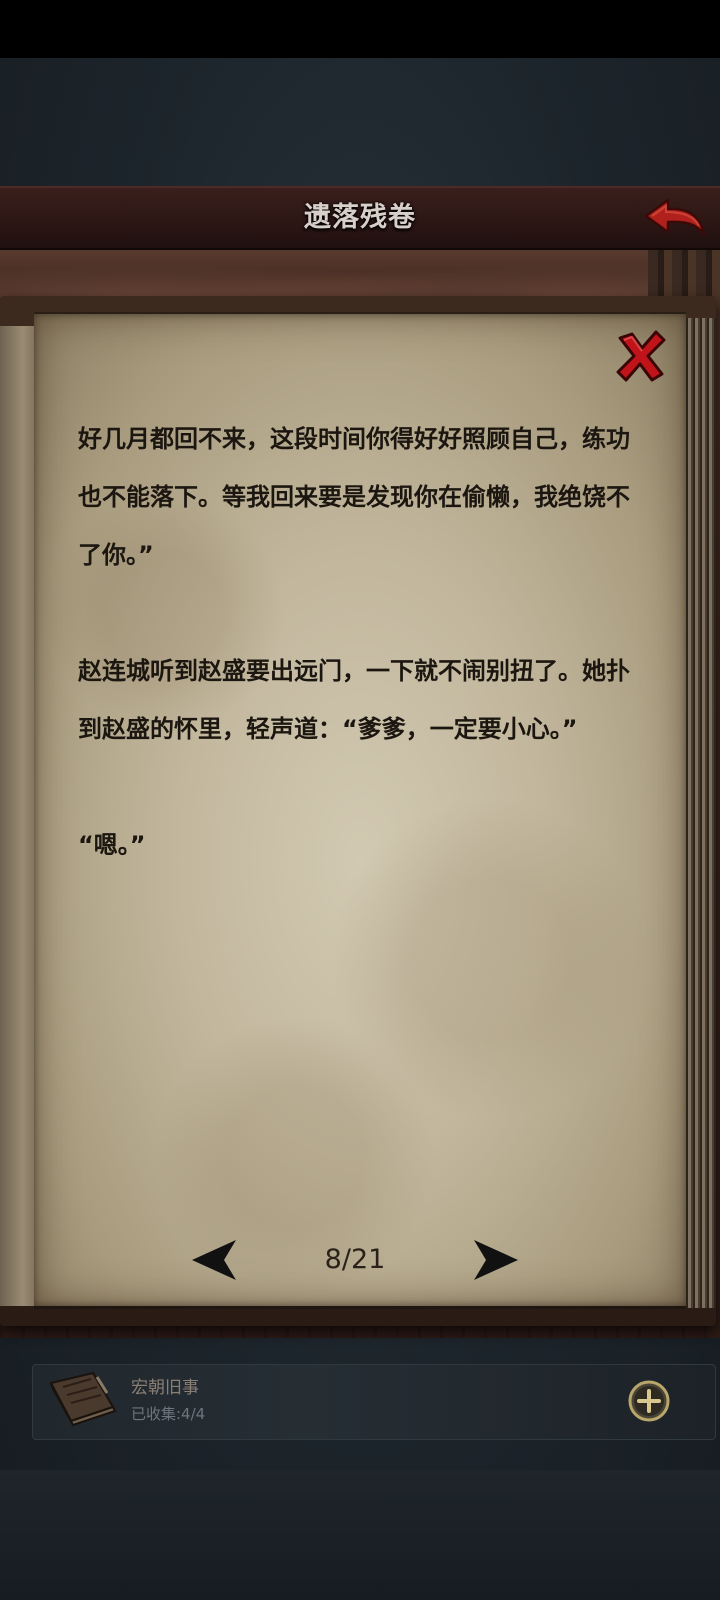 The width and height of the screenshot is (720, 1600). I want to click on book-page-edges, so click(700, 813).